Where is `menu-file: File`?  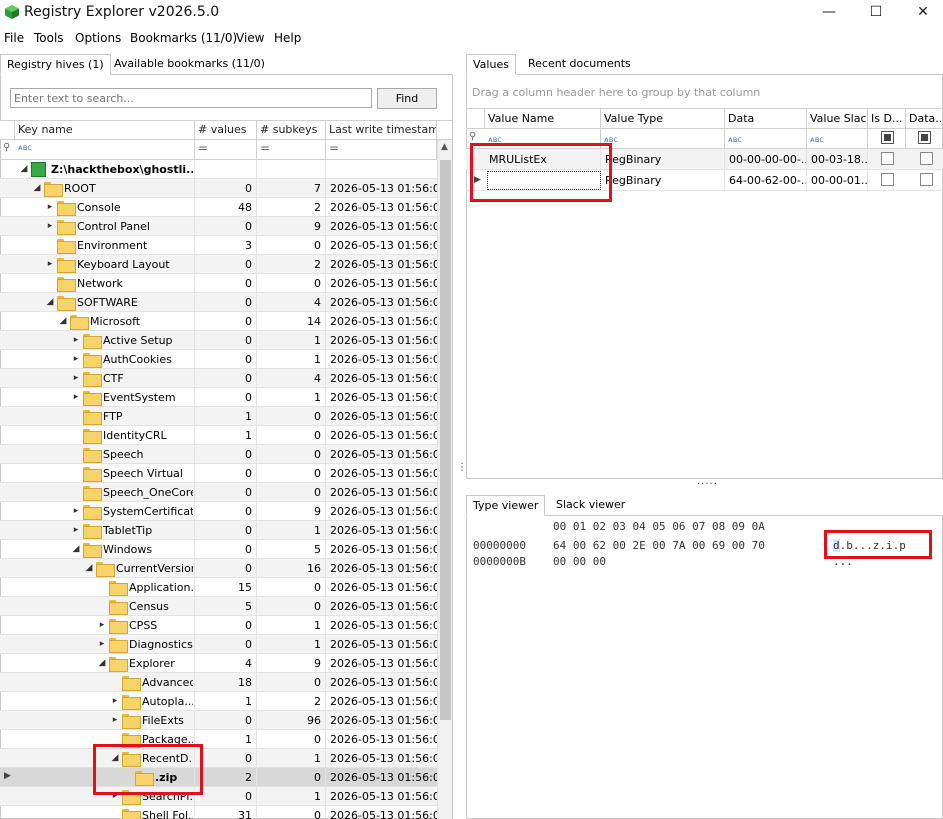 menu-file: File is located at coordinates (14, 38).